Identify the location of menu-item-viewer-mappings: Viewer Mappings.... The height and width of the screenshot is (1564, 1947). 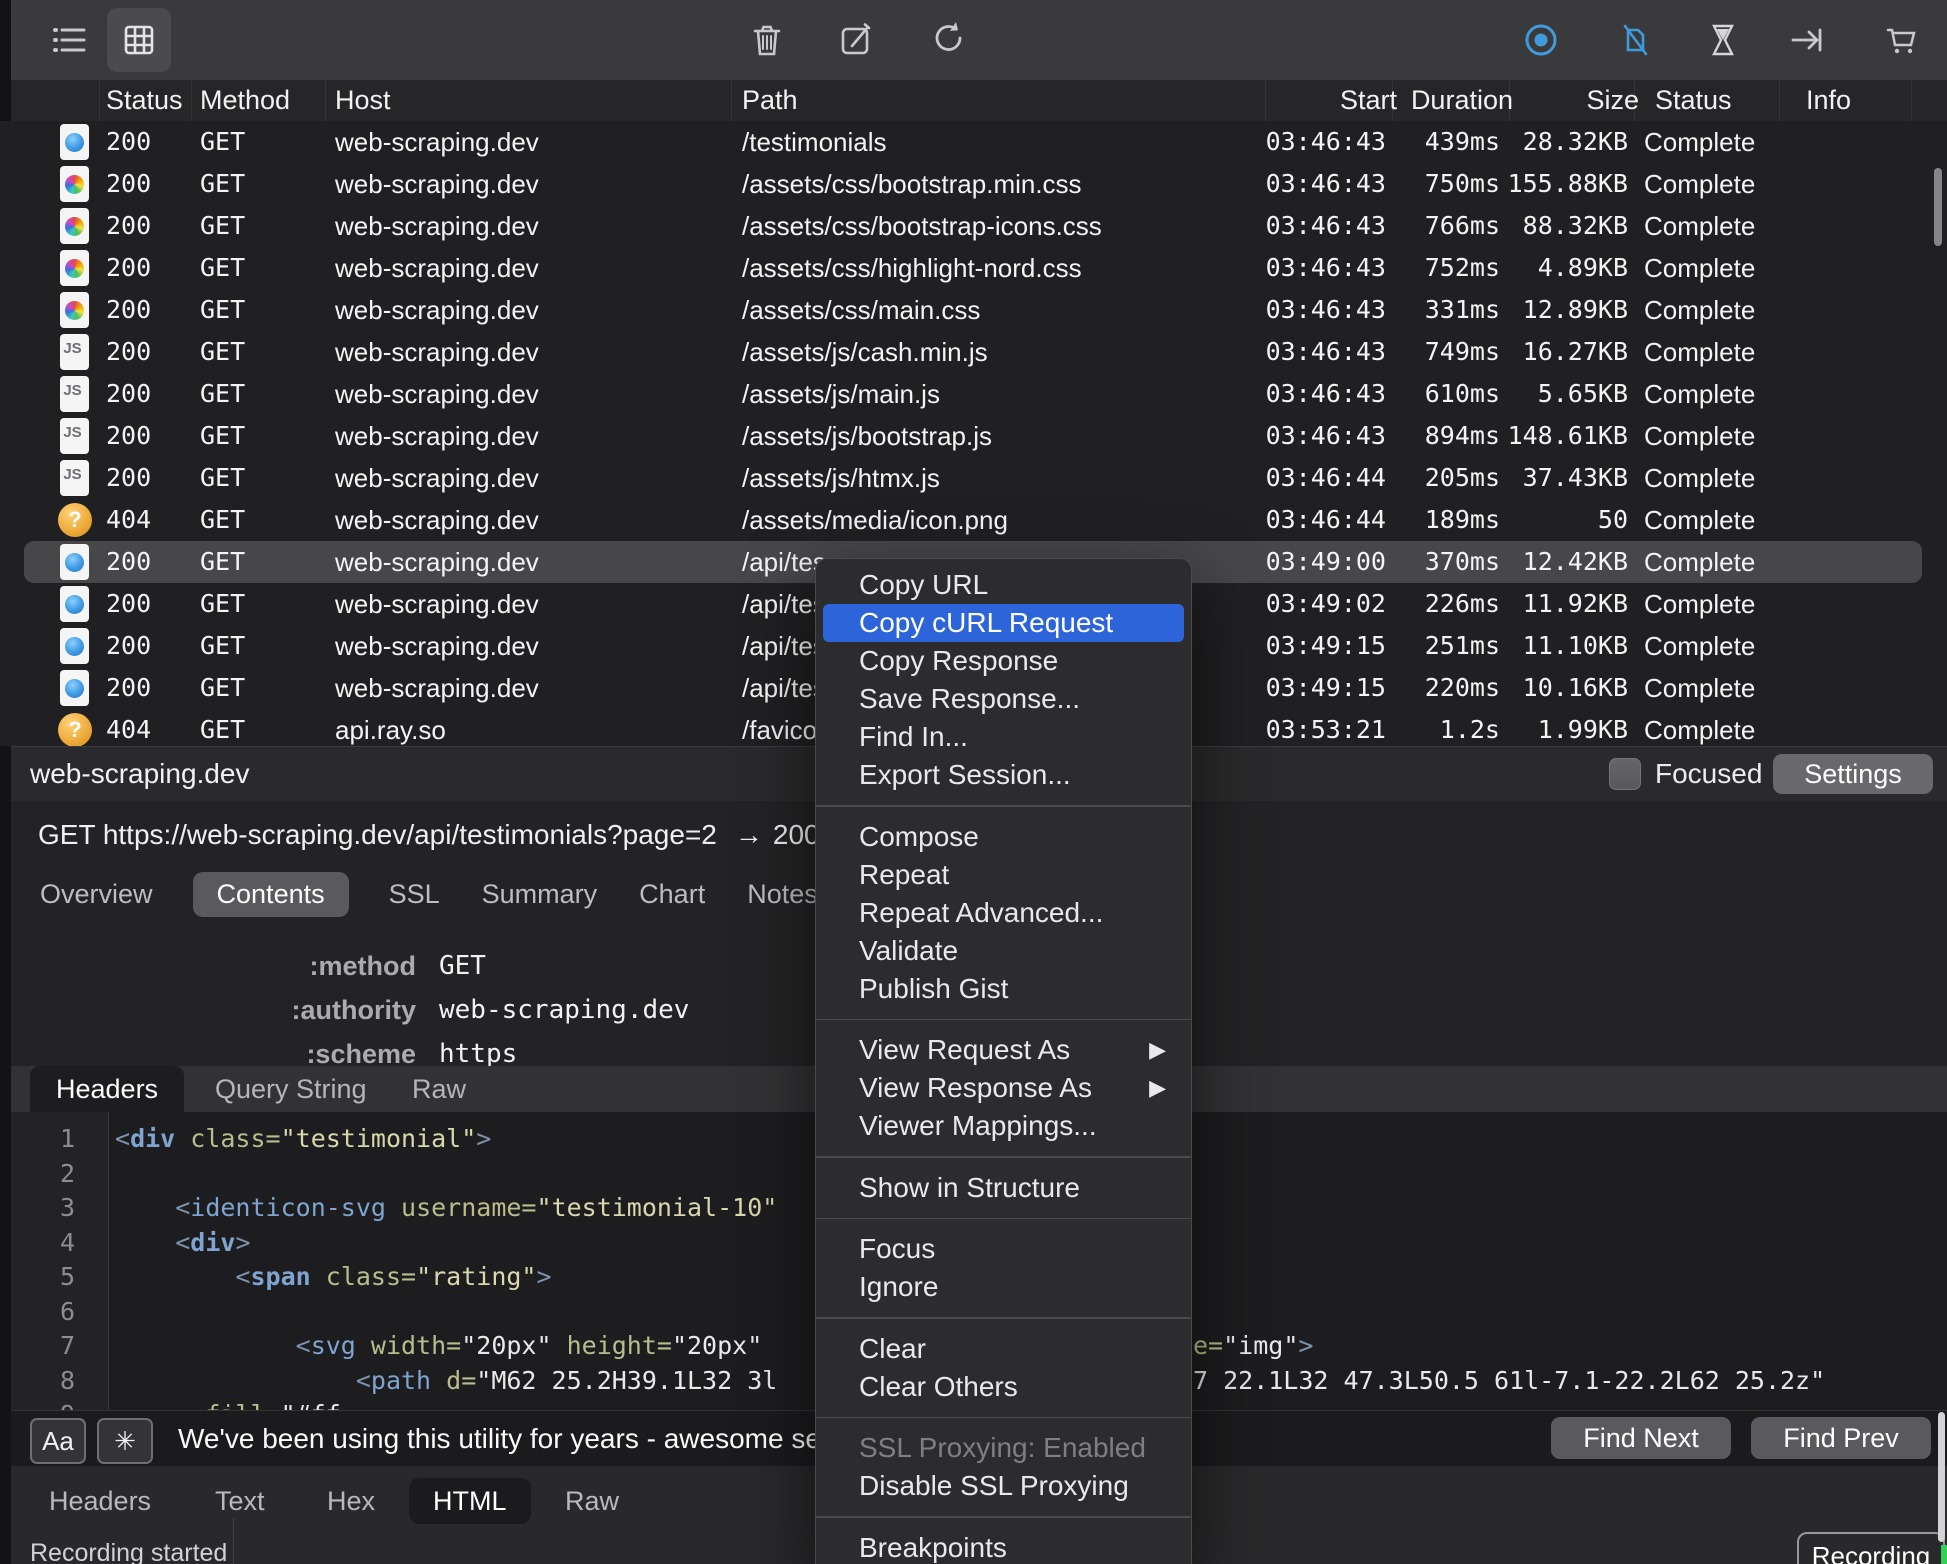
(1003, 1126).